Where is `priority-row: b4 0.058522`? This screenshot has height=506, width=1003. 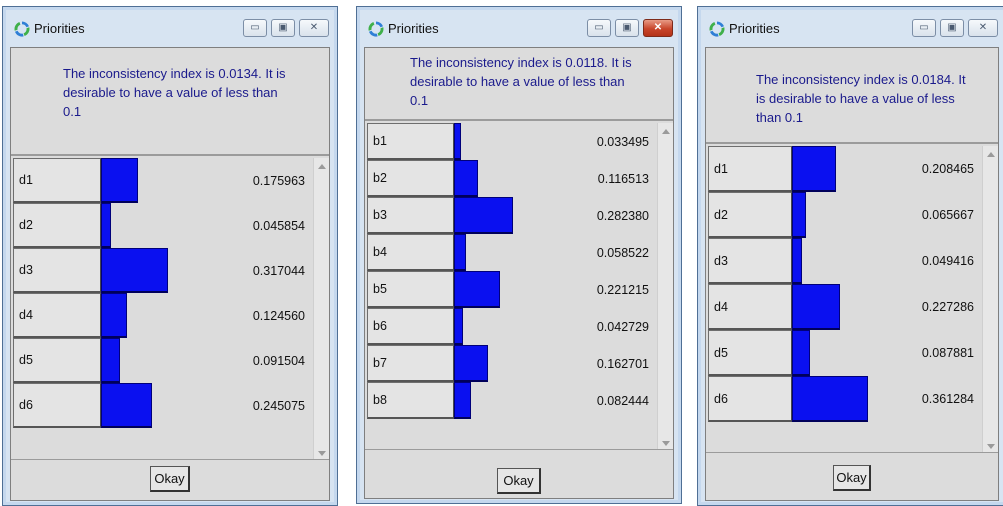 priority-row: b4 0.058522 is located at coordinates (512, 252).